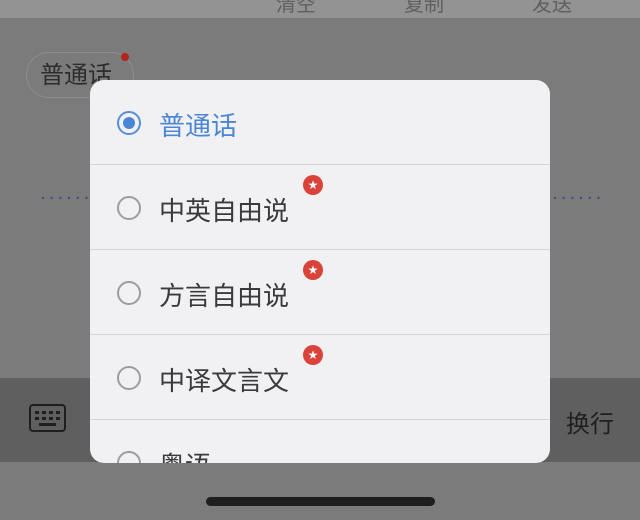 The width and height of the screenshot is (640, 520). What do you see at coordinates (47, 418) in the screenshot?
I see `keyboard-icon` at bounding box center [47, 418].